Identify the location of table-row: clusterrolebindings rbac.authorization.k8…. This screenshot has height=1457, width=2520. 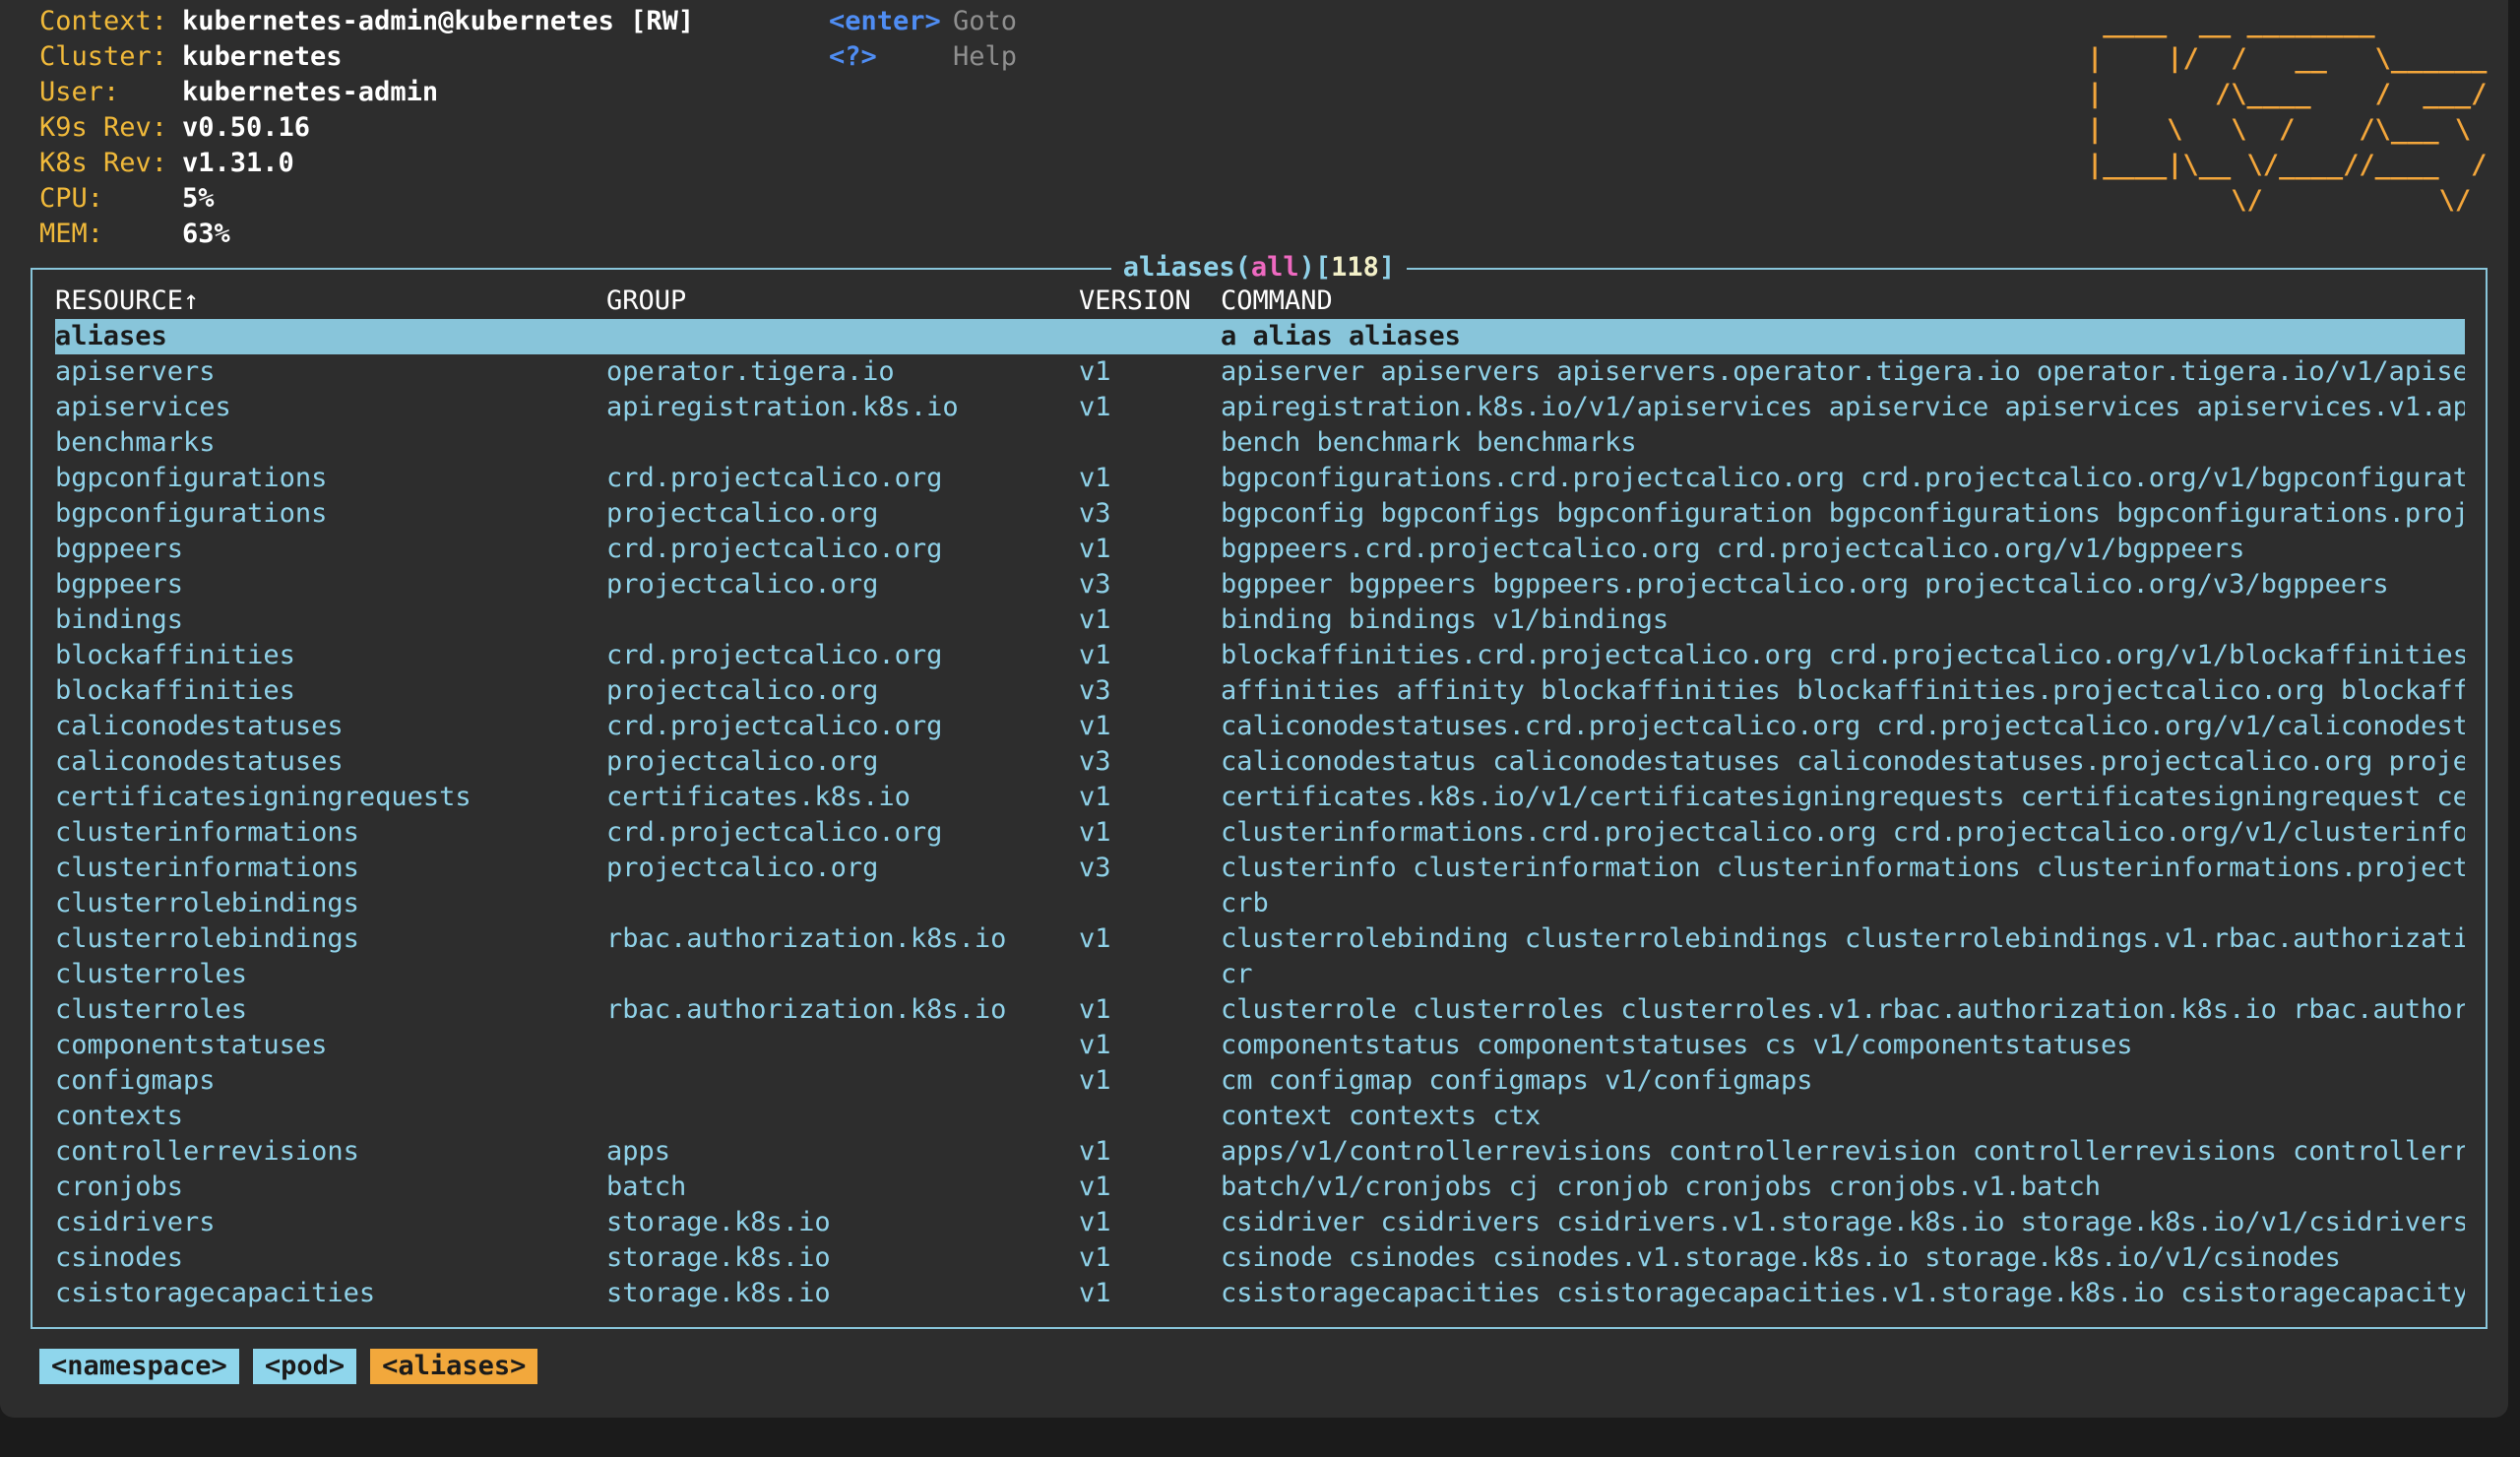
(1260, 939).